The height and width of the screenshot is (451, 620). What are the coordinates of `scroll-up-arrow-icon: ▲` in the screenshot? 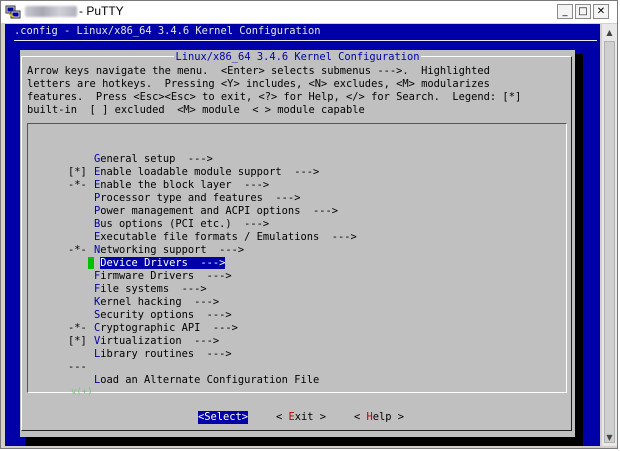 It's located at (609, 32).